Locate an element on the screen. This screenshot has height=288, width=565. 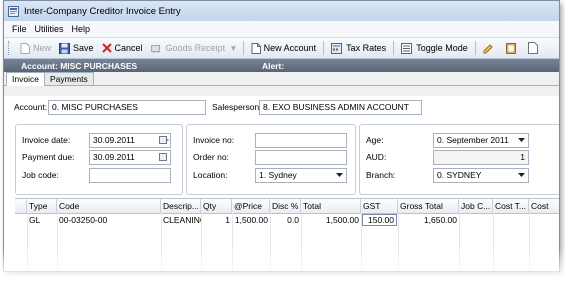
toggle-mode-icon is located at coordinates (407, 48).